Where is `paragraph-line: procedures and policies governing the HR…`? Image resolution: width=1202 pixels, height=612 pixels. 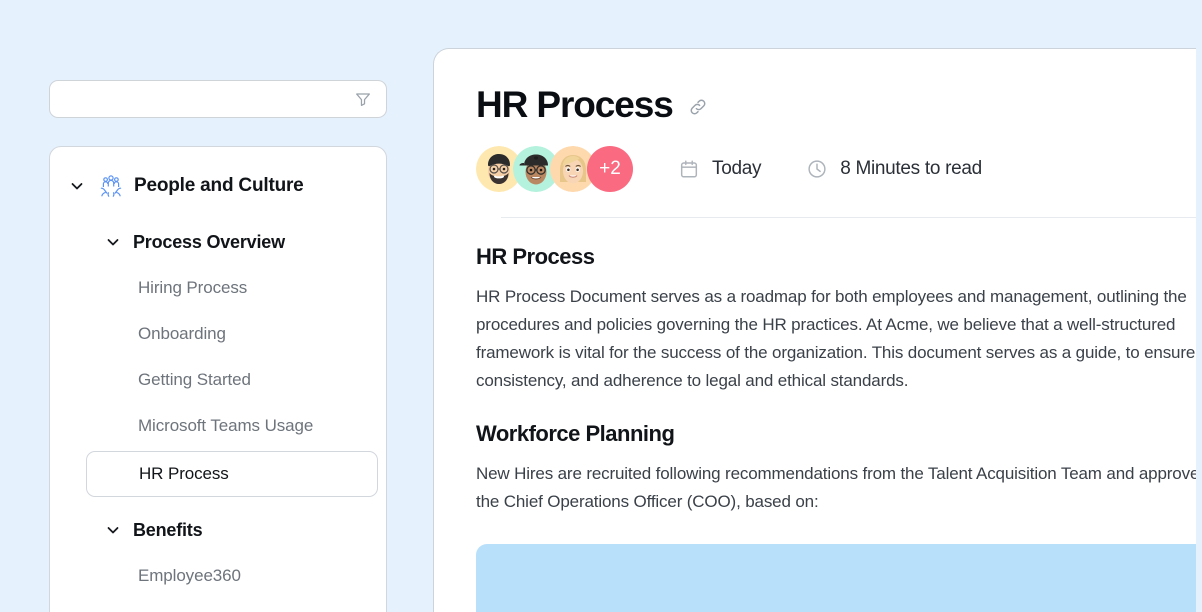 paragraph-line: procedures and policies governing the HR… is located at coordinates (826, 324).